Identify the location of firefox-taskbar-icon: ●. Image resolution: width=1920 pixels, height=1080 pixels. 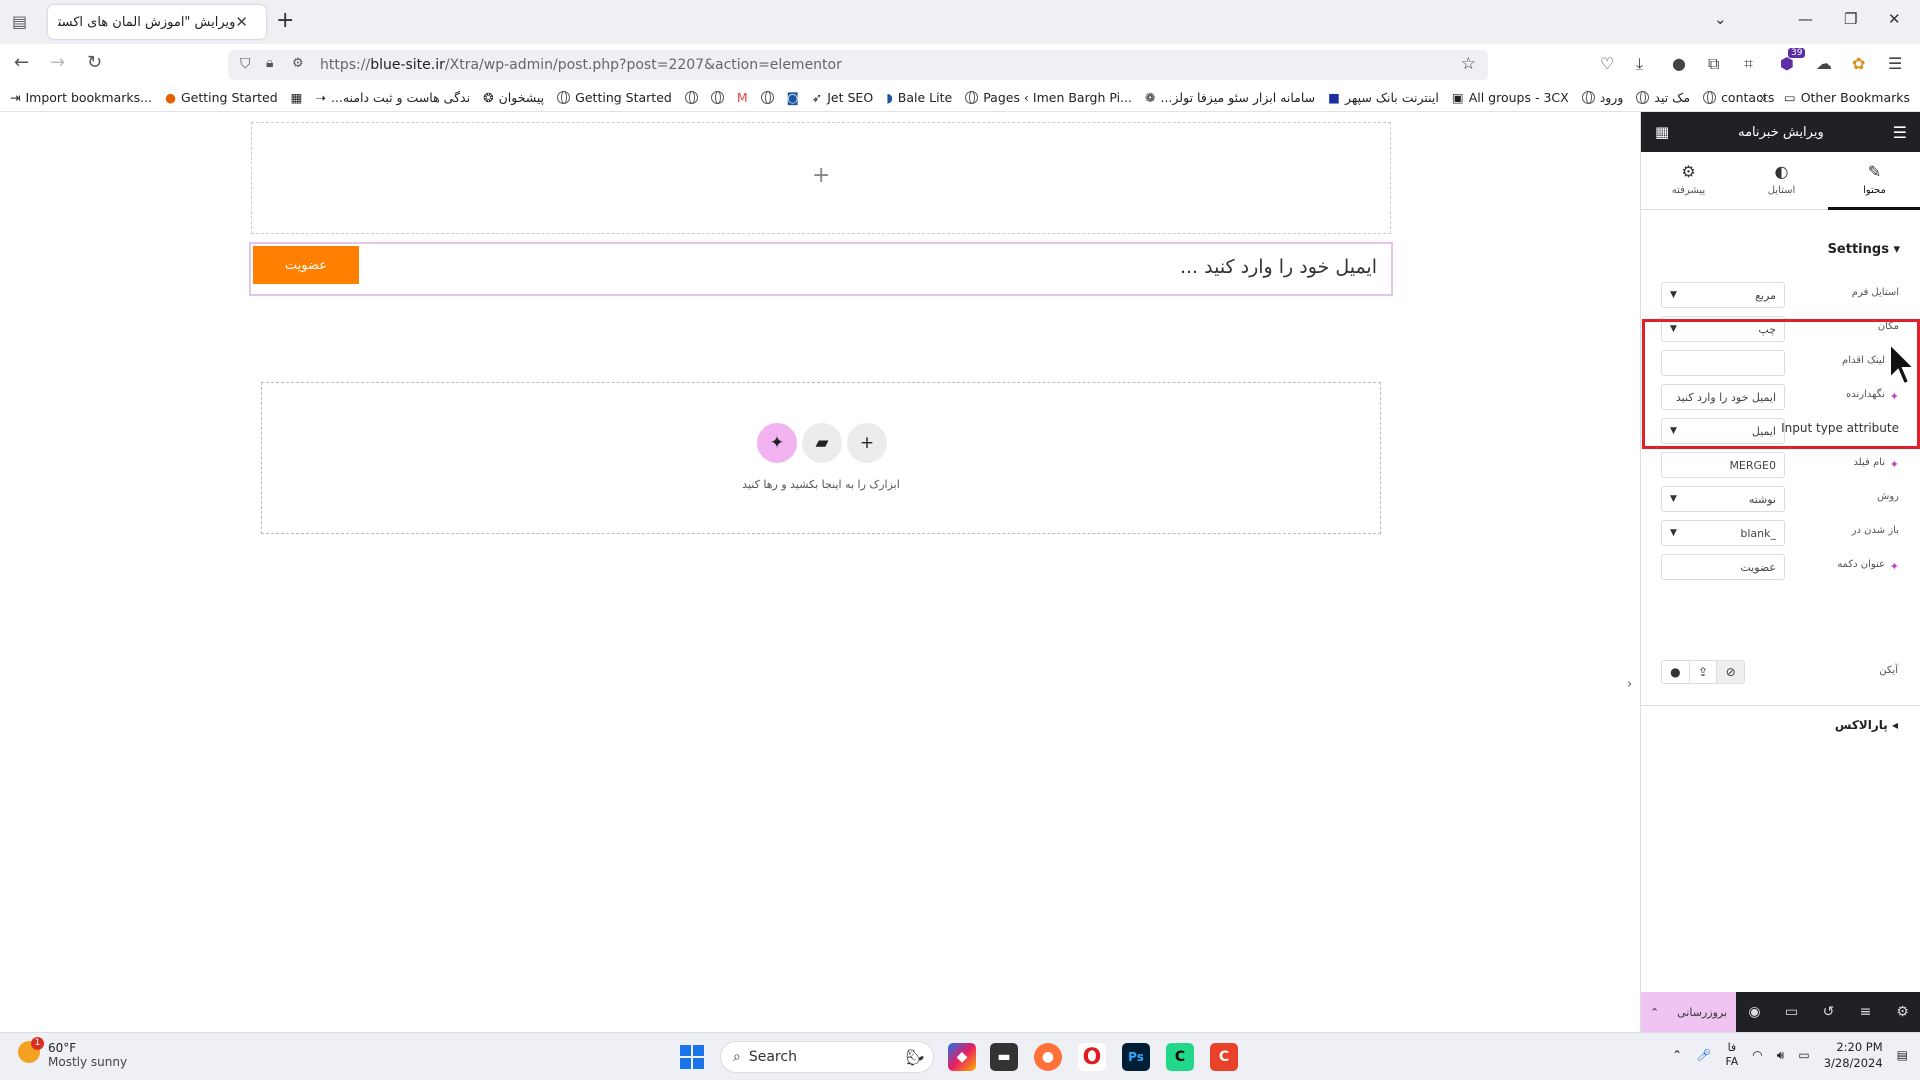
(1048, 1057).